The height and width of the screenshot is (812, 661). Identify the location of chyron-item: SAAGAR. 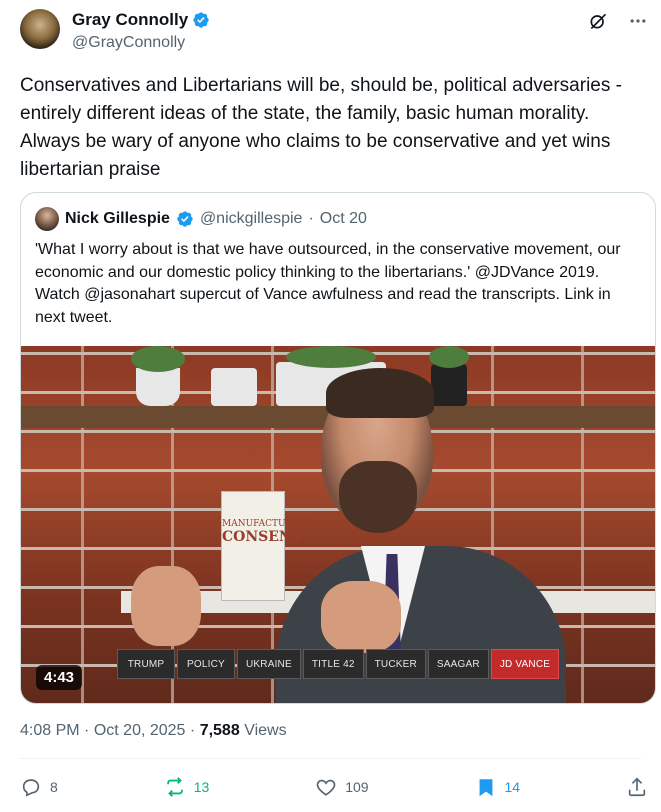
(458, 664).